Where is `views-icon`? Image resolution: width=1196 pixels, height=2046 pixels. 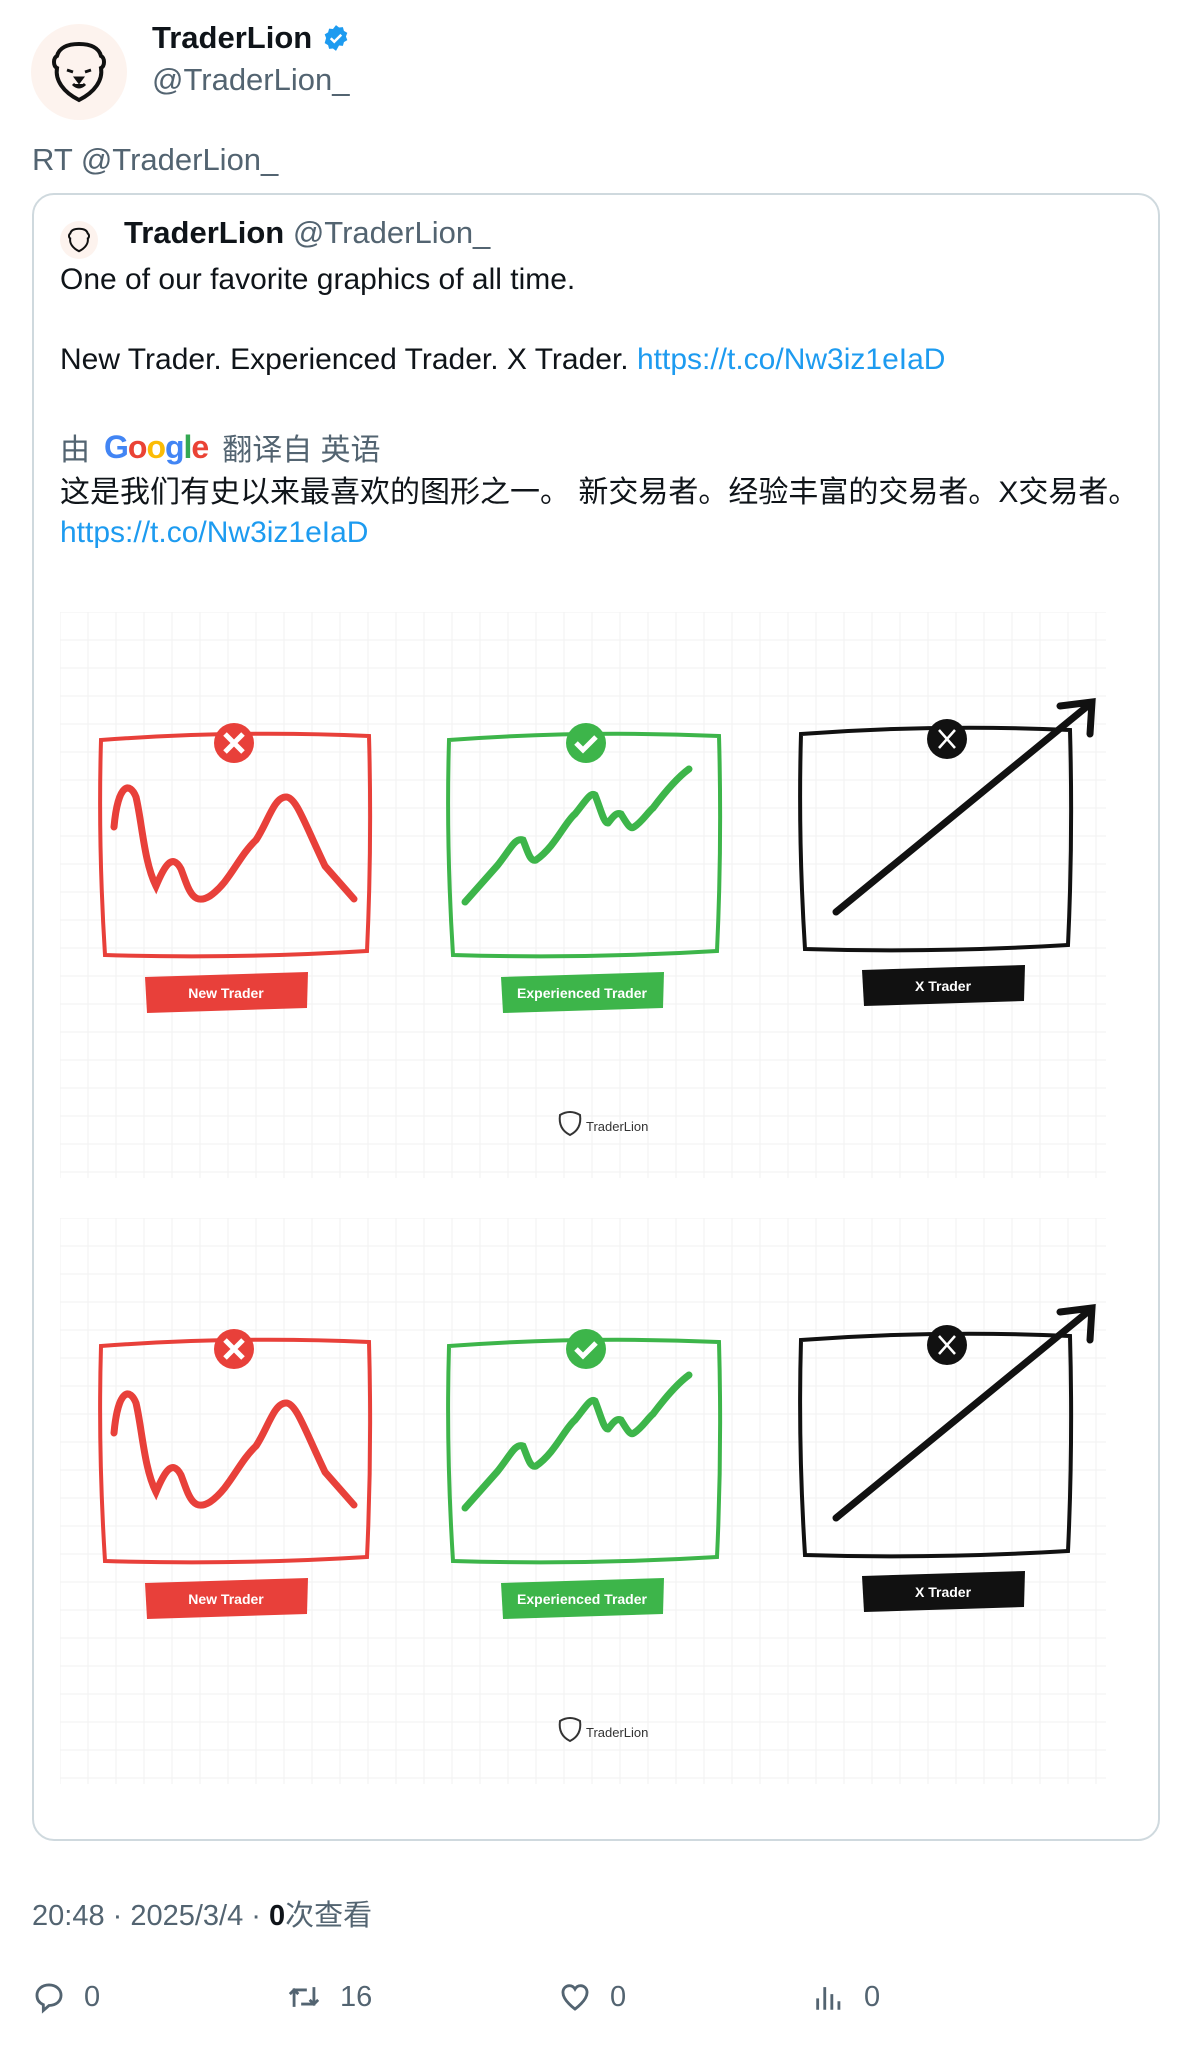 views-icon is located at coordinates (828, 1998).